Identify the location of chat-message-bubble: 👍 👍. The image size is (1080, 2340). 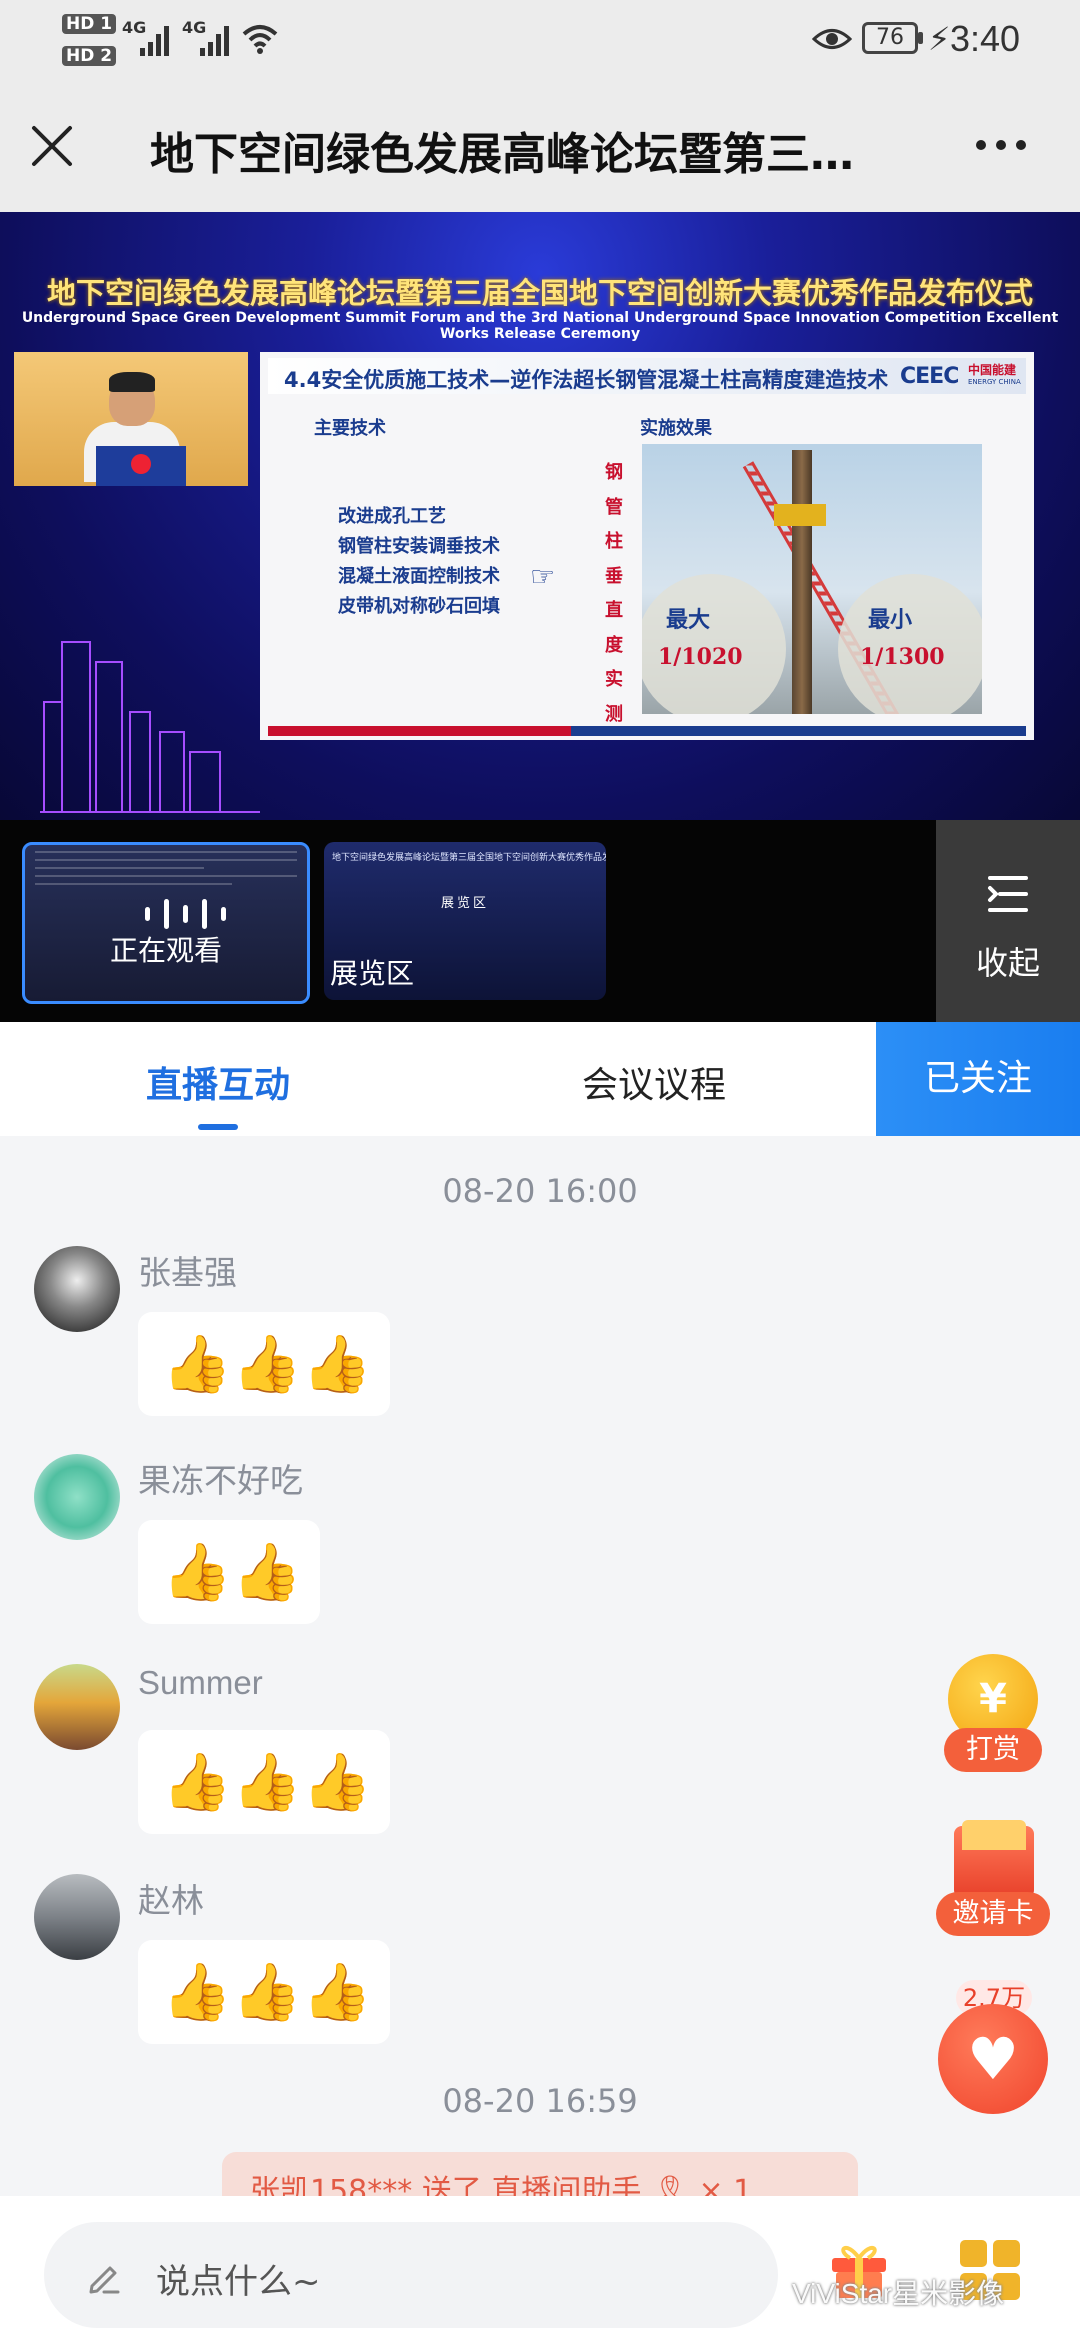
(229, 1572).